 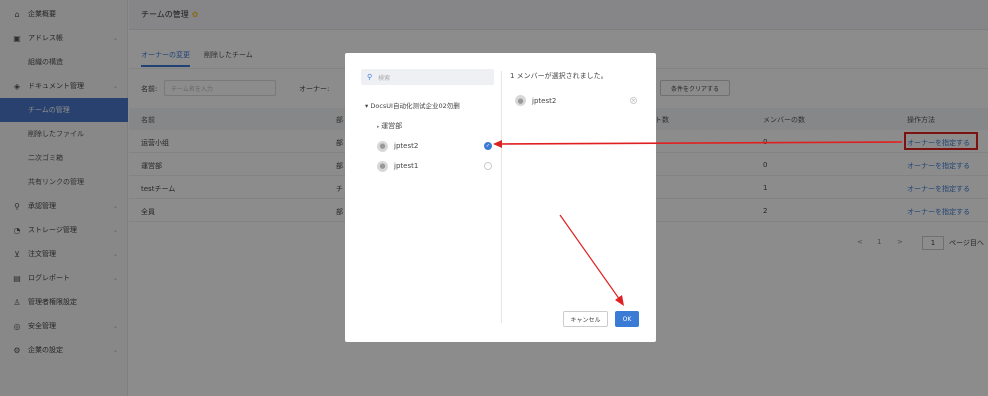 I want to click on member-item-jptest2: ● jptest2 ✓, so click(x=434, y=146).